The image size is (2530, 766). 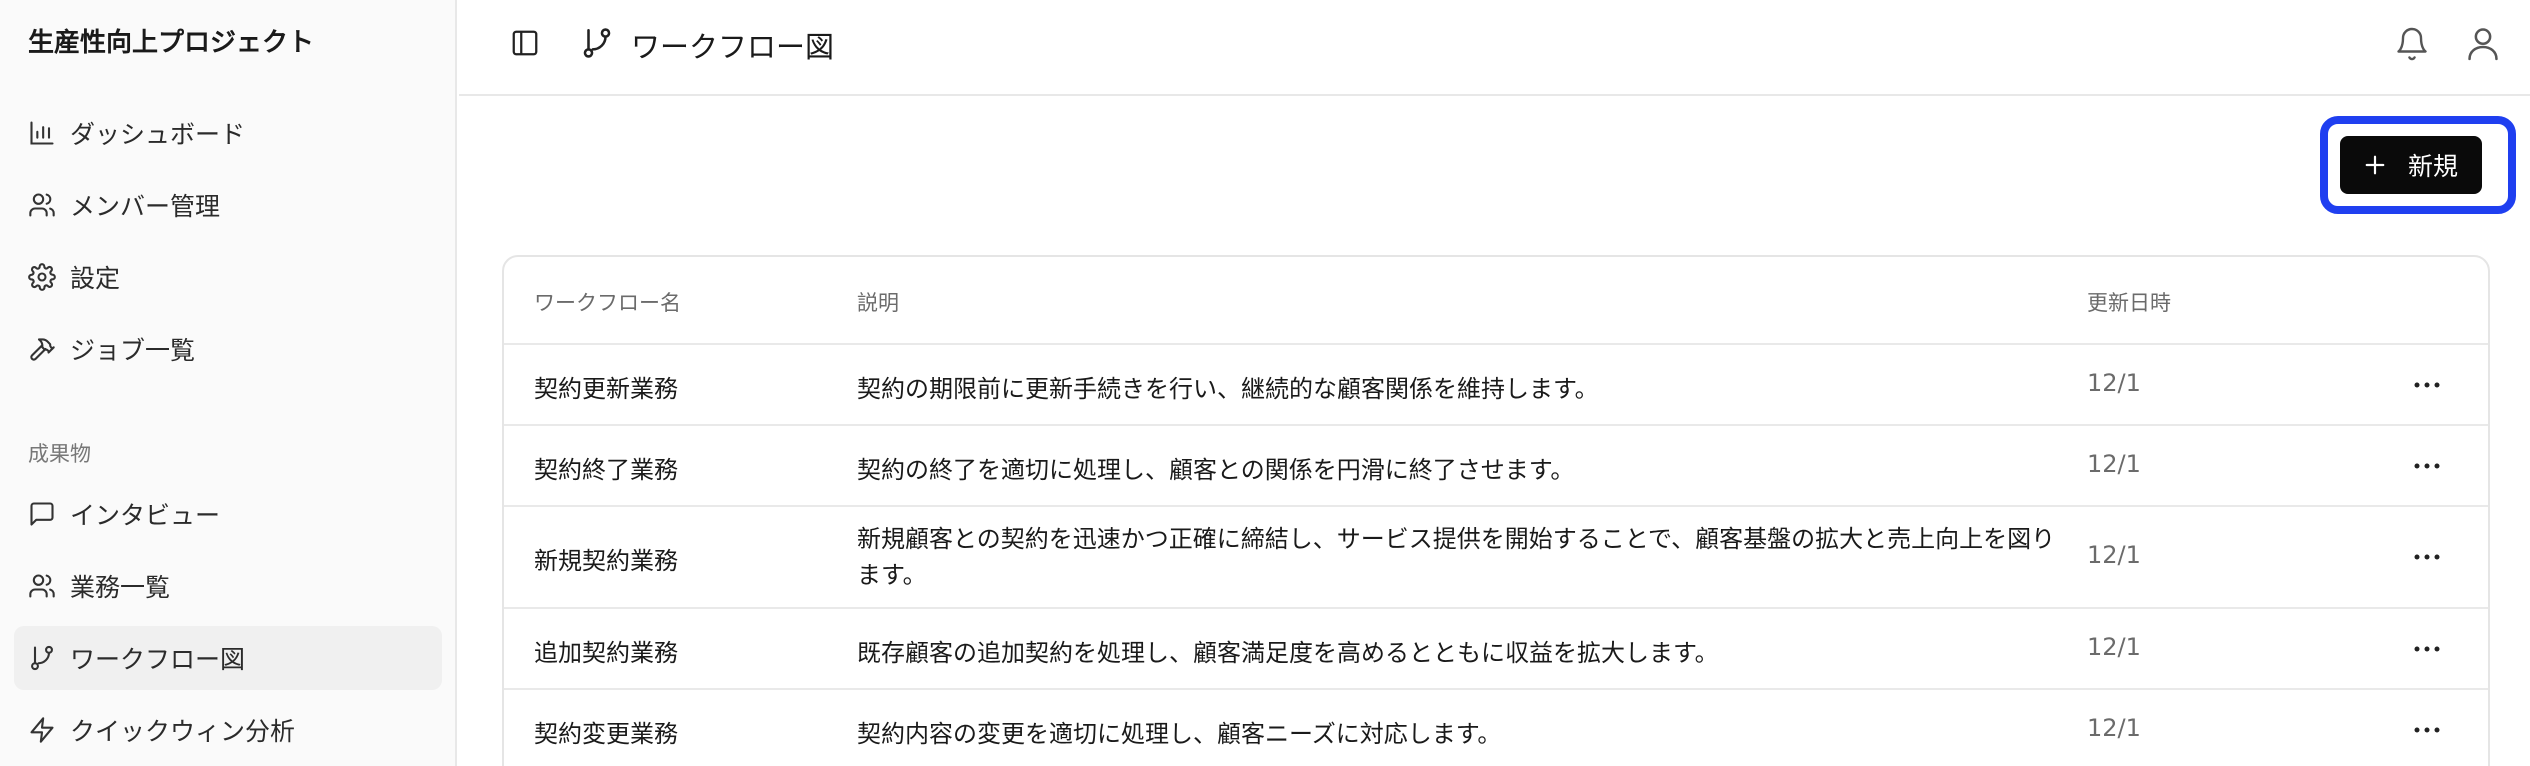 I want to click on workflow-description: 契約の期限前に更新手続きを行い、継続的な顧客関係を維持します。, so click(x=1228, y=389).